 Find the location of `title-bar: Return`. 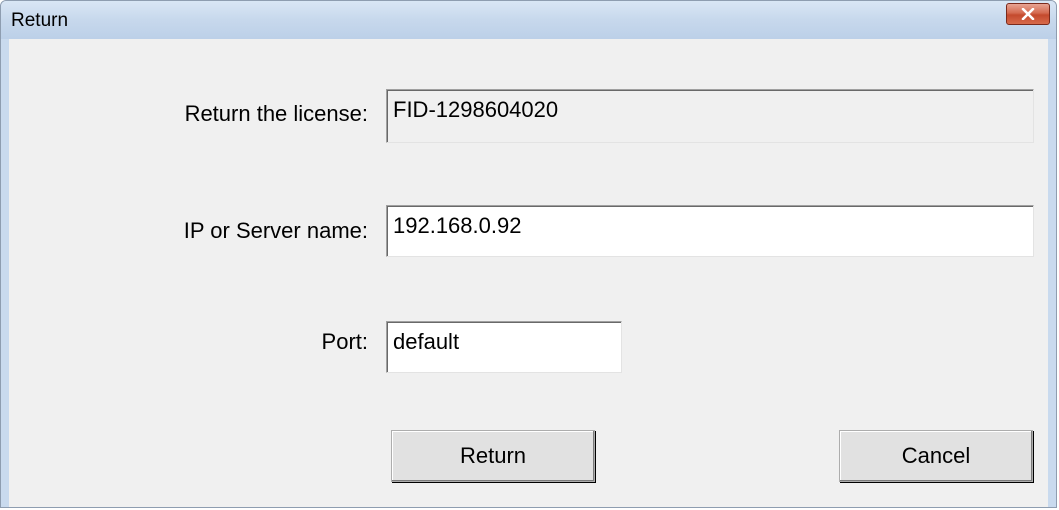

title-bar: Return is located at coordinates (528, 20).